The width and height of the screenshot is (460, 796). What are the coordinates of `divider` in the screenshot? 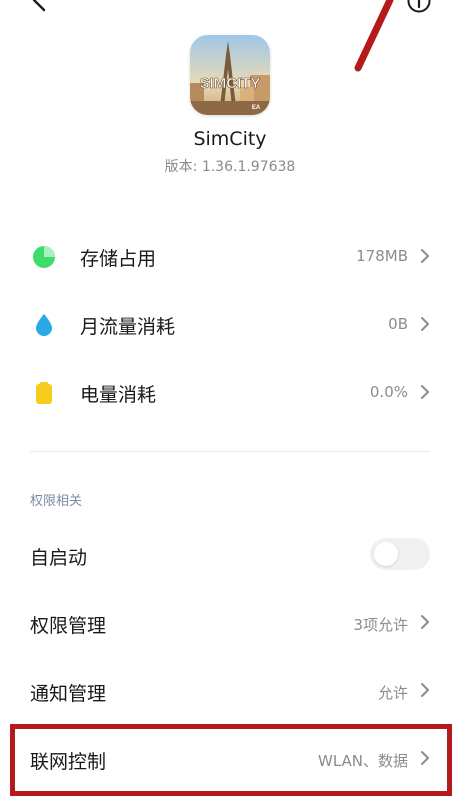 It's located at (230, 451).